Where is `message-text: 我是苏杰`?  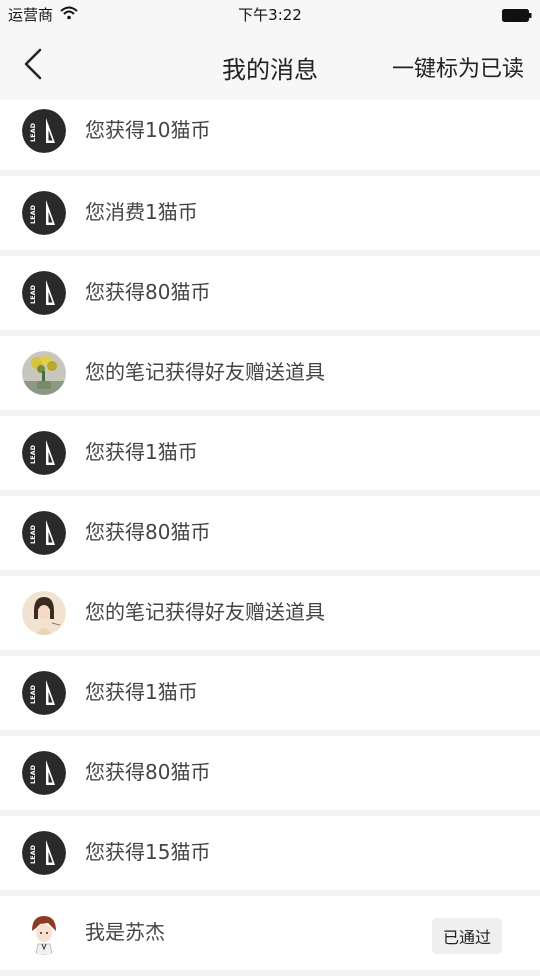 message-text: 我是苏杰 is located at coordinates (125, 932).